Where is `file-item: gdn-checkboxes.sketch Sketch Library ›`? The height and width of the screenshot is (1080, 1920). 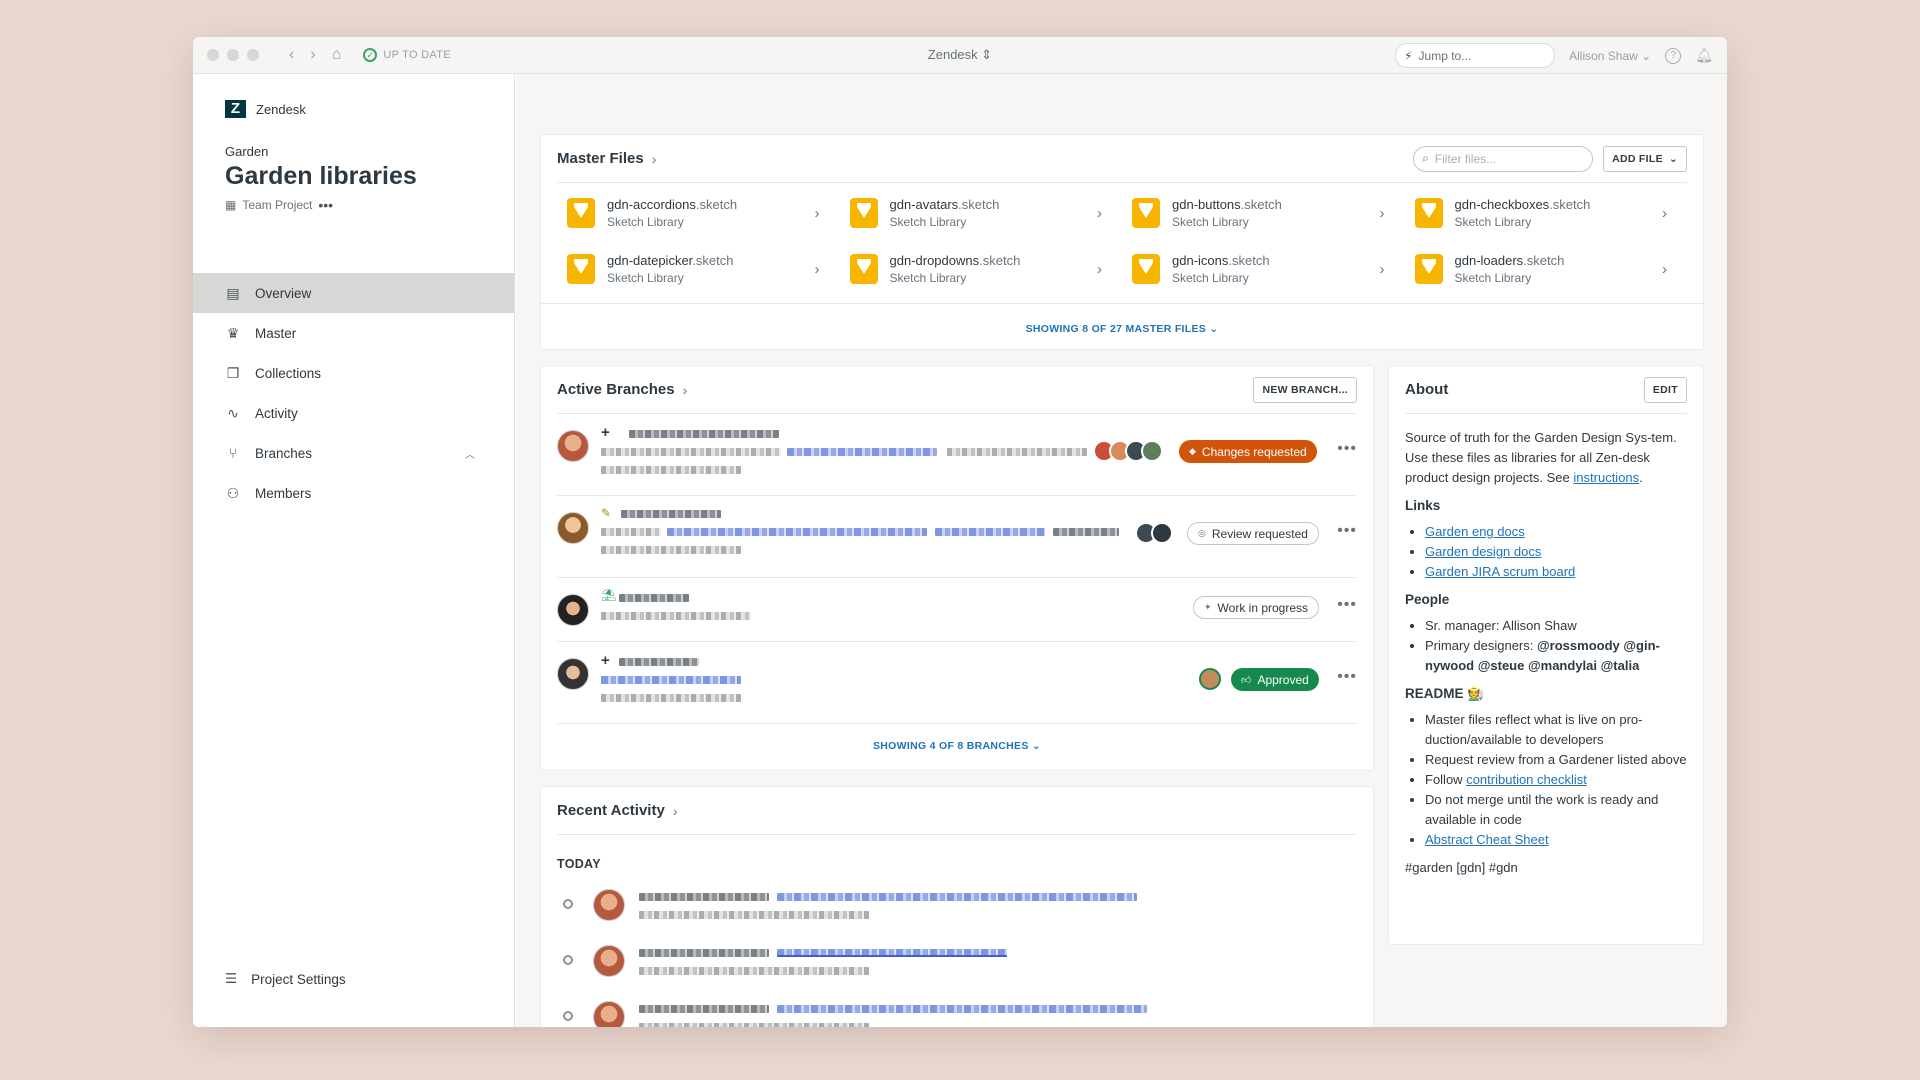 file-item: gdn-checkboxes.sketch Sketch Library › is located at coordinates (1546, 213).